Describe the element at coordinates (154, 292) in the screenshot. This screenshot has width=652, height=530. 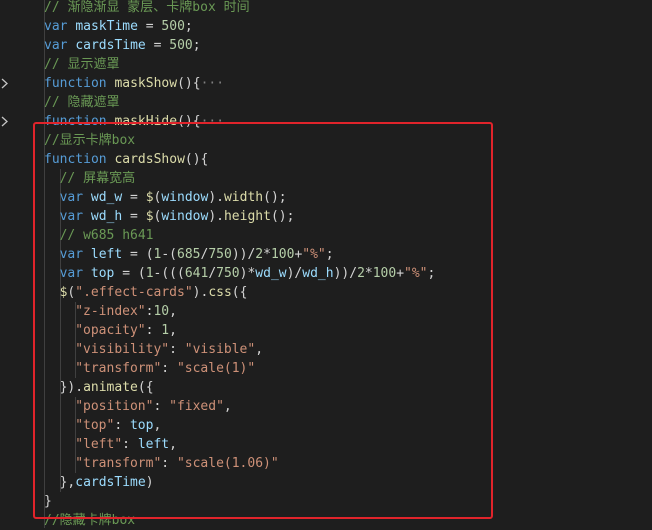
I see `code-line: $(".effect-cards").css({` at that location.